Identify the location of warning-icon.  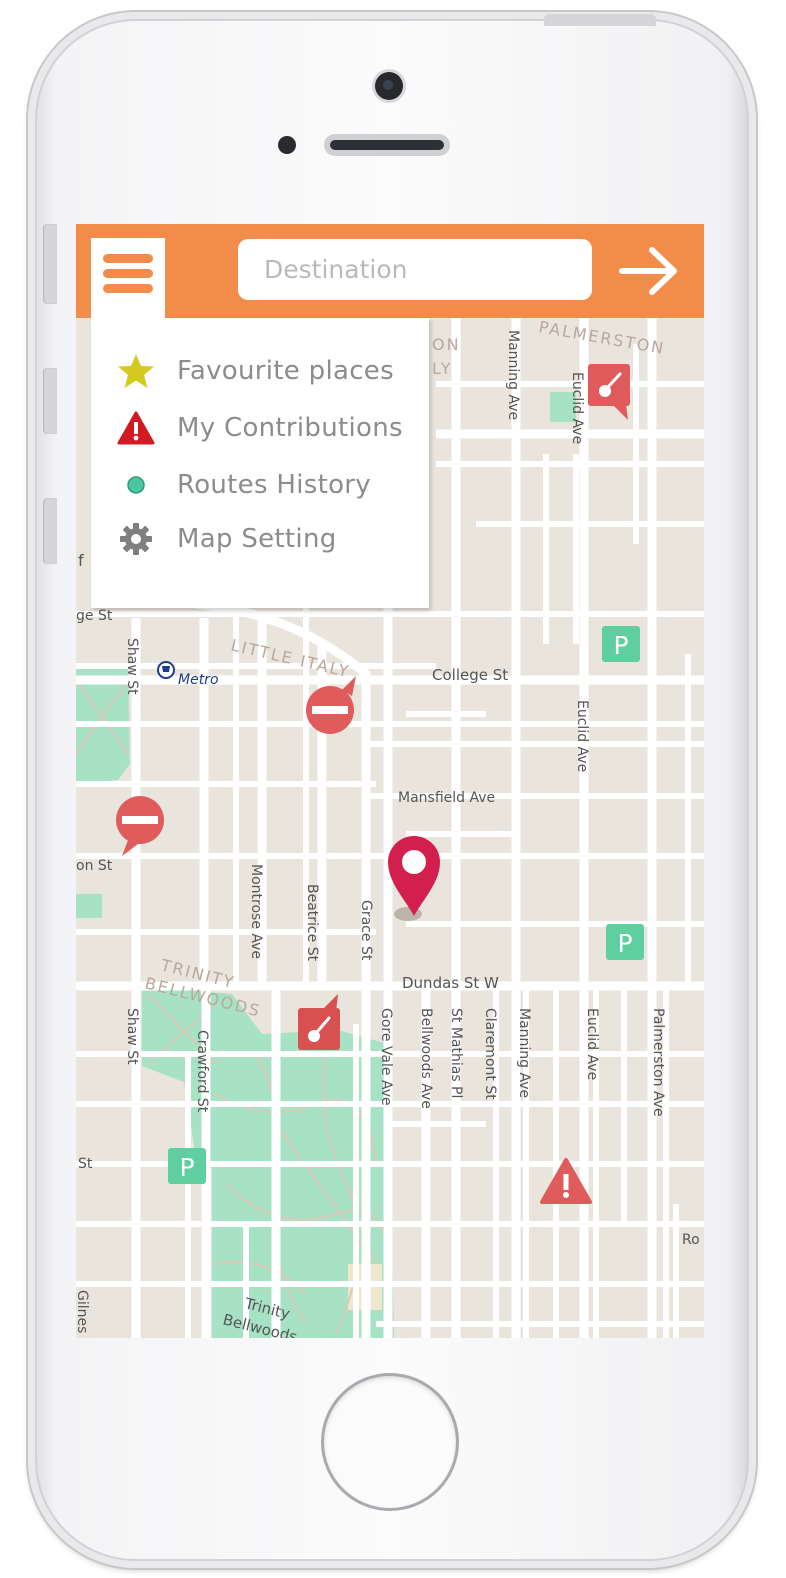
(136, 428).